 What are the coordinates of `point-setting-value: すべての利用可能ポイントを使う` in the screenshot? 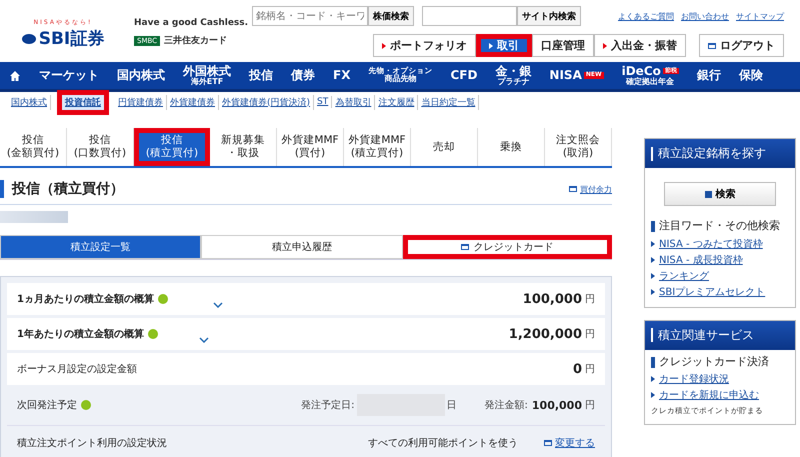 It's located at (443, 443).